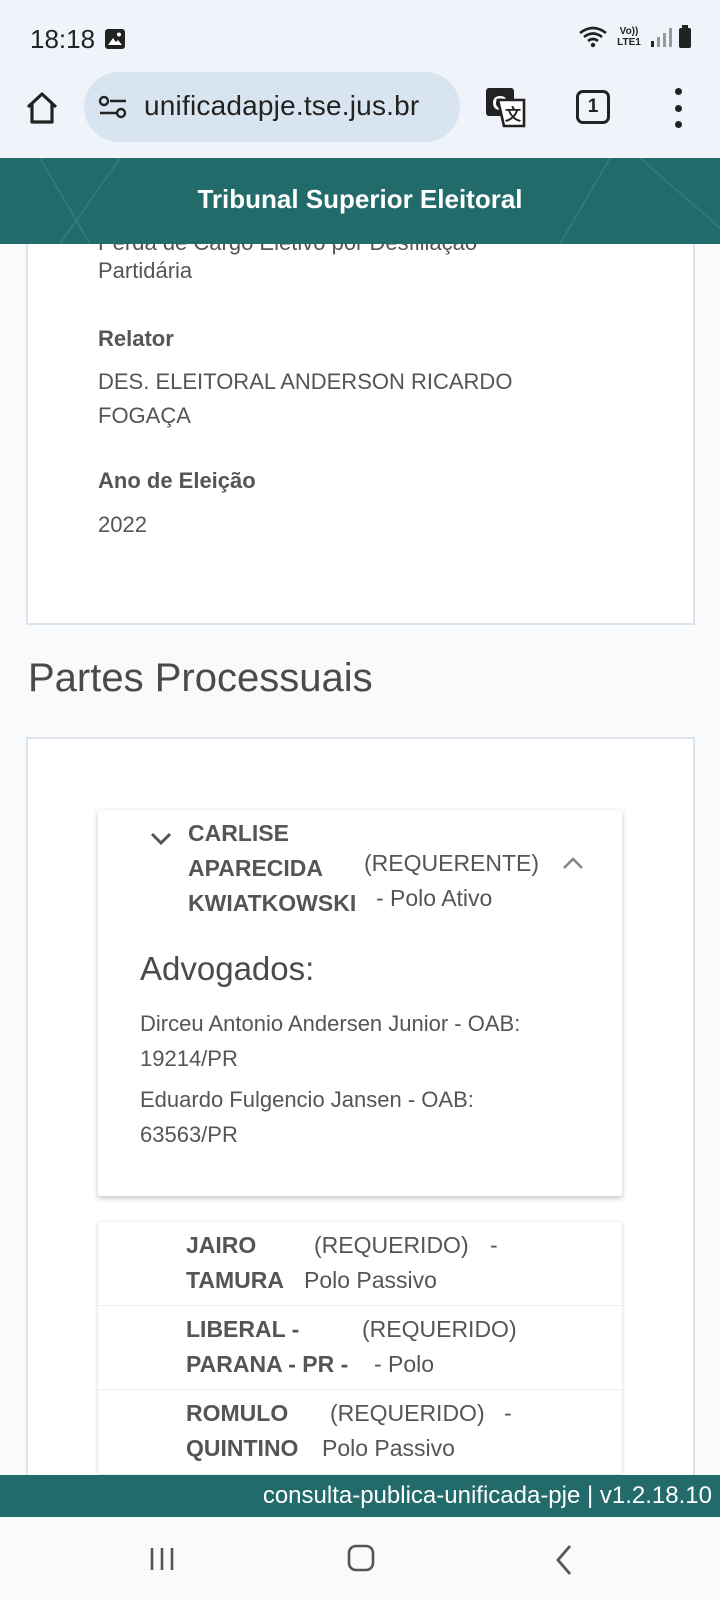  Describe the element at coordinates (685, 36) in the screenshot. I see `battery-icon` at that location.